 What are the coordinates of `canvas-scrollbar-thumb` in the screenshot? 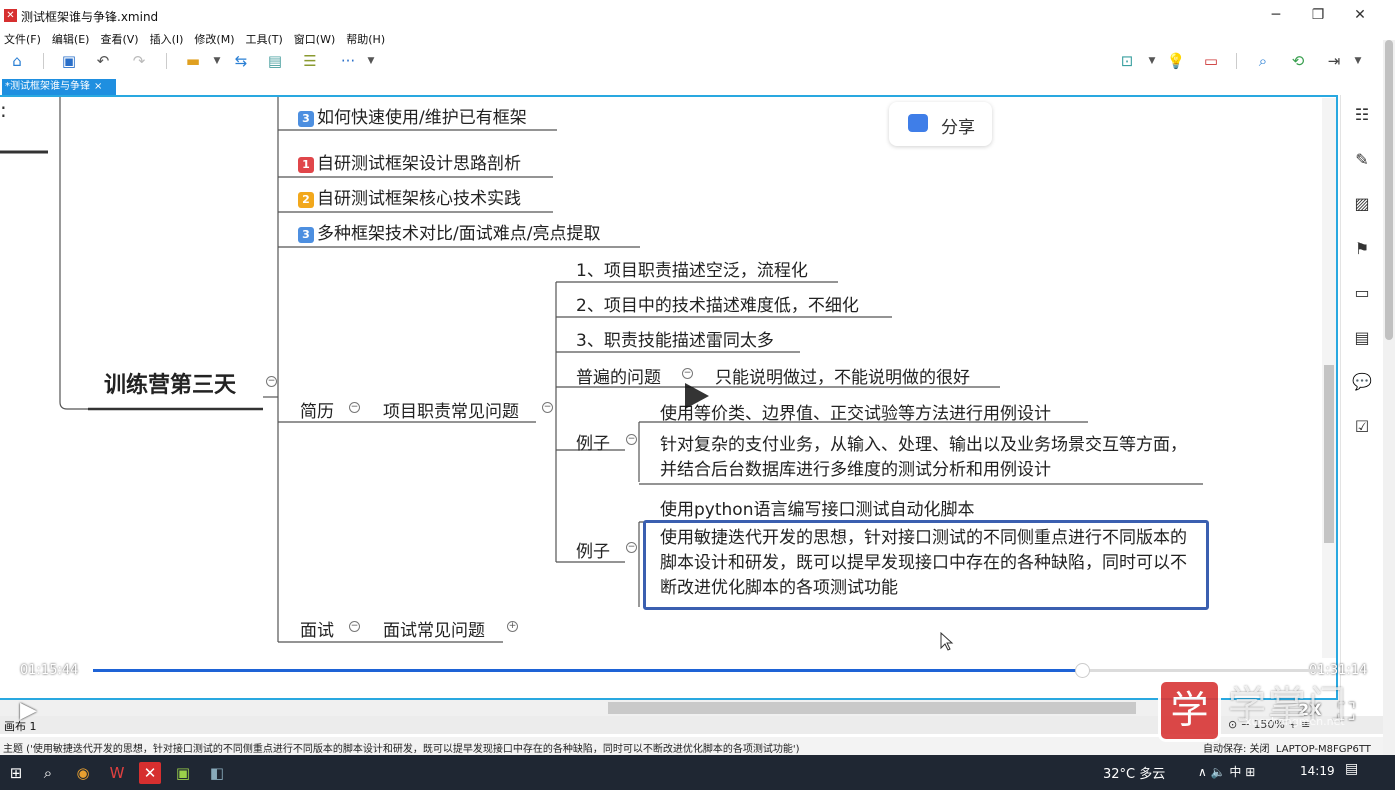 It's located at (1329, 454).